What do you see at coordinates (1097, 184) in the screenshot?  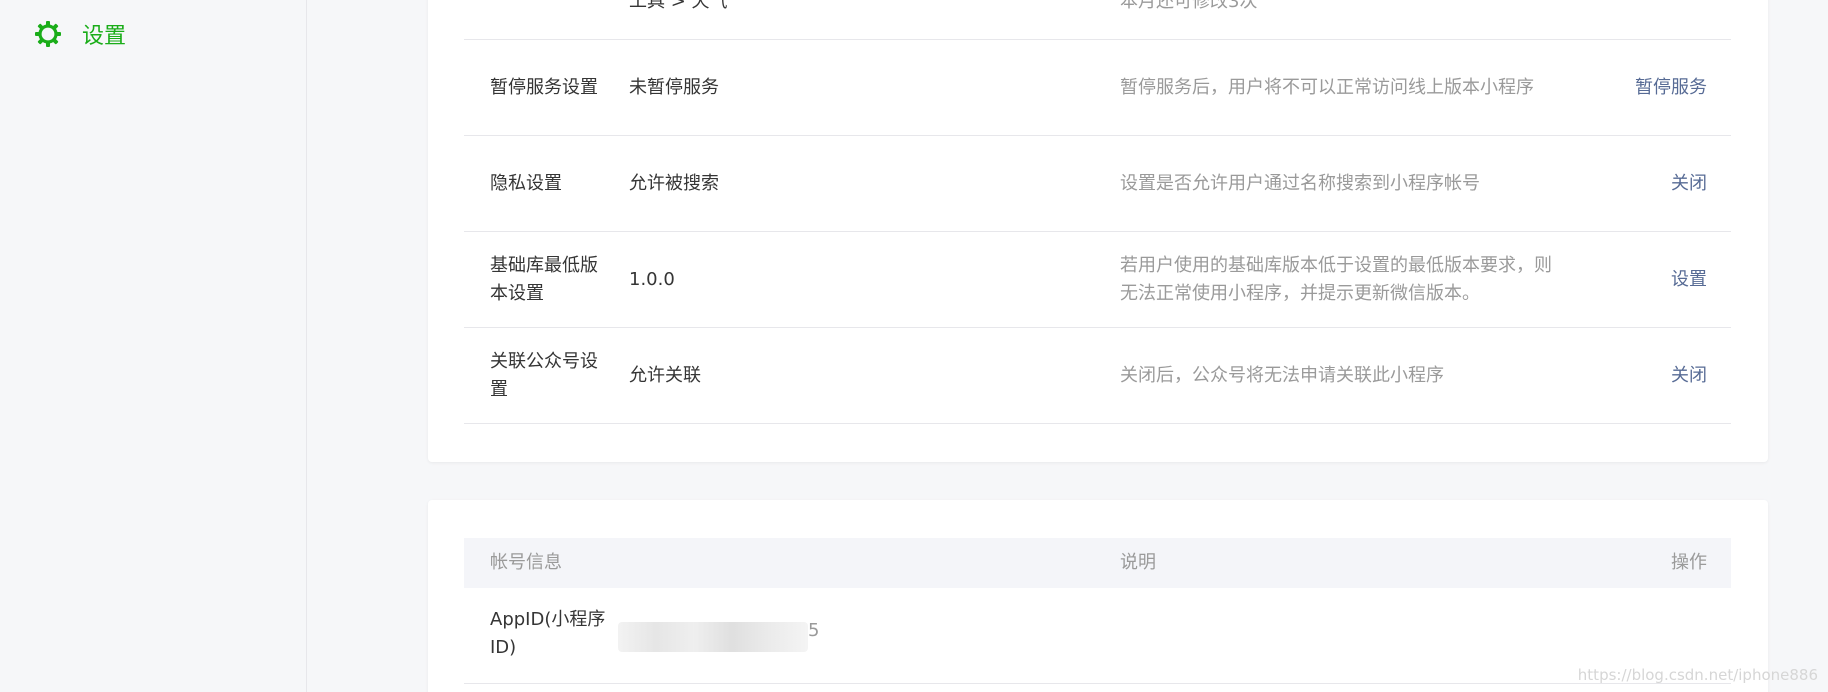 I see `table-row: 隐私设置 允许被搜索 设置是否允许用户通过名称搜索到小程序帐号 关闭` at bounding box center [1097, 184].